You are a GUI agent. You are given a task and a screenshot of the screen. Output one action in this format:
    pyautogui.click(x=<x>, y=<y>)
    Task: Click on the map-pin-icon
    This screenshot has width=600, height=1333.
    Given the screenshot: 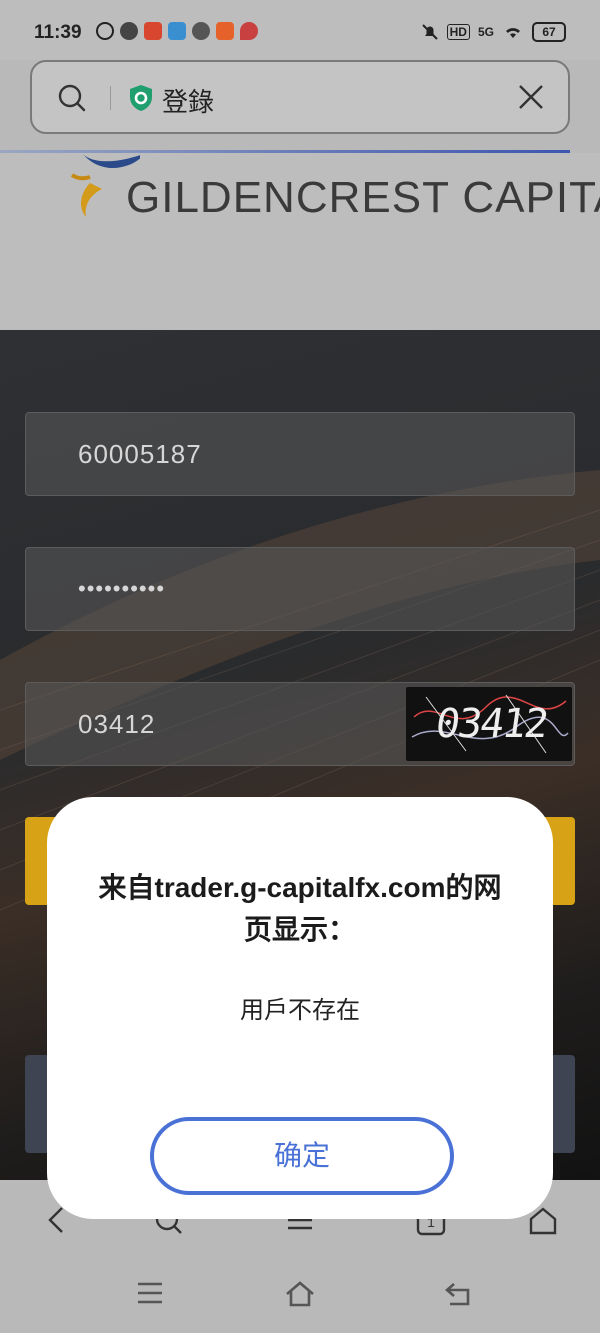 What is the action you would take?
    pyautogui.click(x=249, y=31)
    